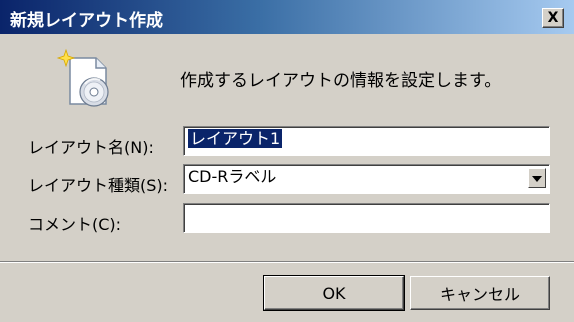  What do you see at coordinates (537, 178) in the screenshot?
I see `chevron-down-icon` at bounding box center [537, 178].